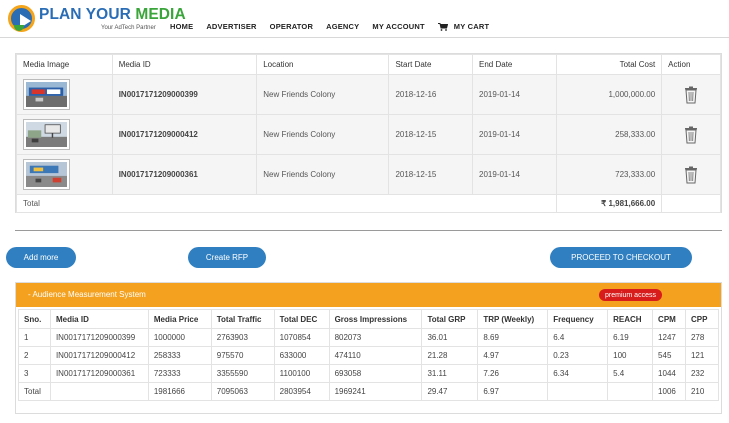 This screenshot has width=729, height=423. I want to click on table-cell: 1981666, so click(179, 391).